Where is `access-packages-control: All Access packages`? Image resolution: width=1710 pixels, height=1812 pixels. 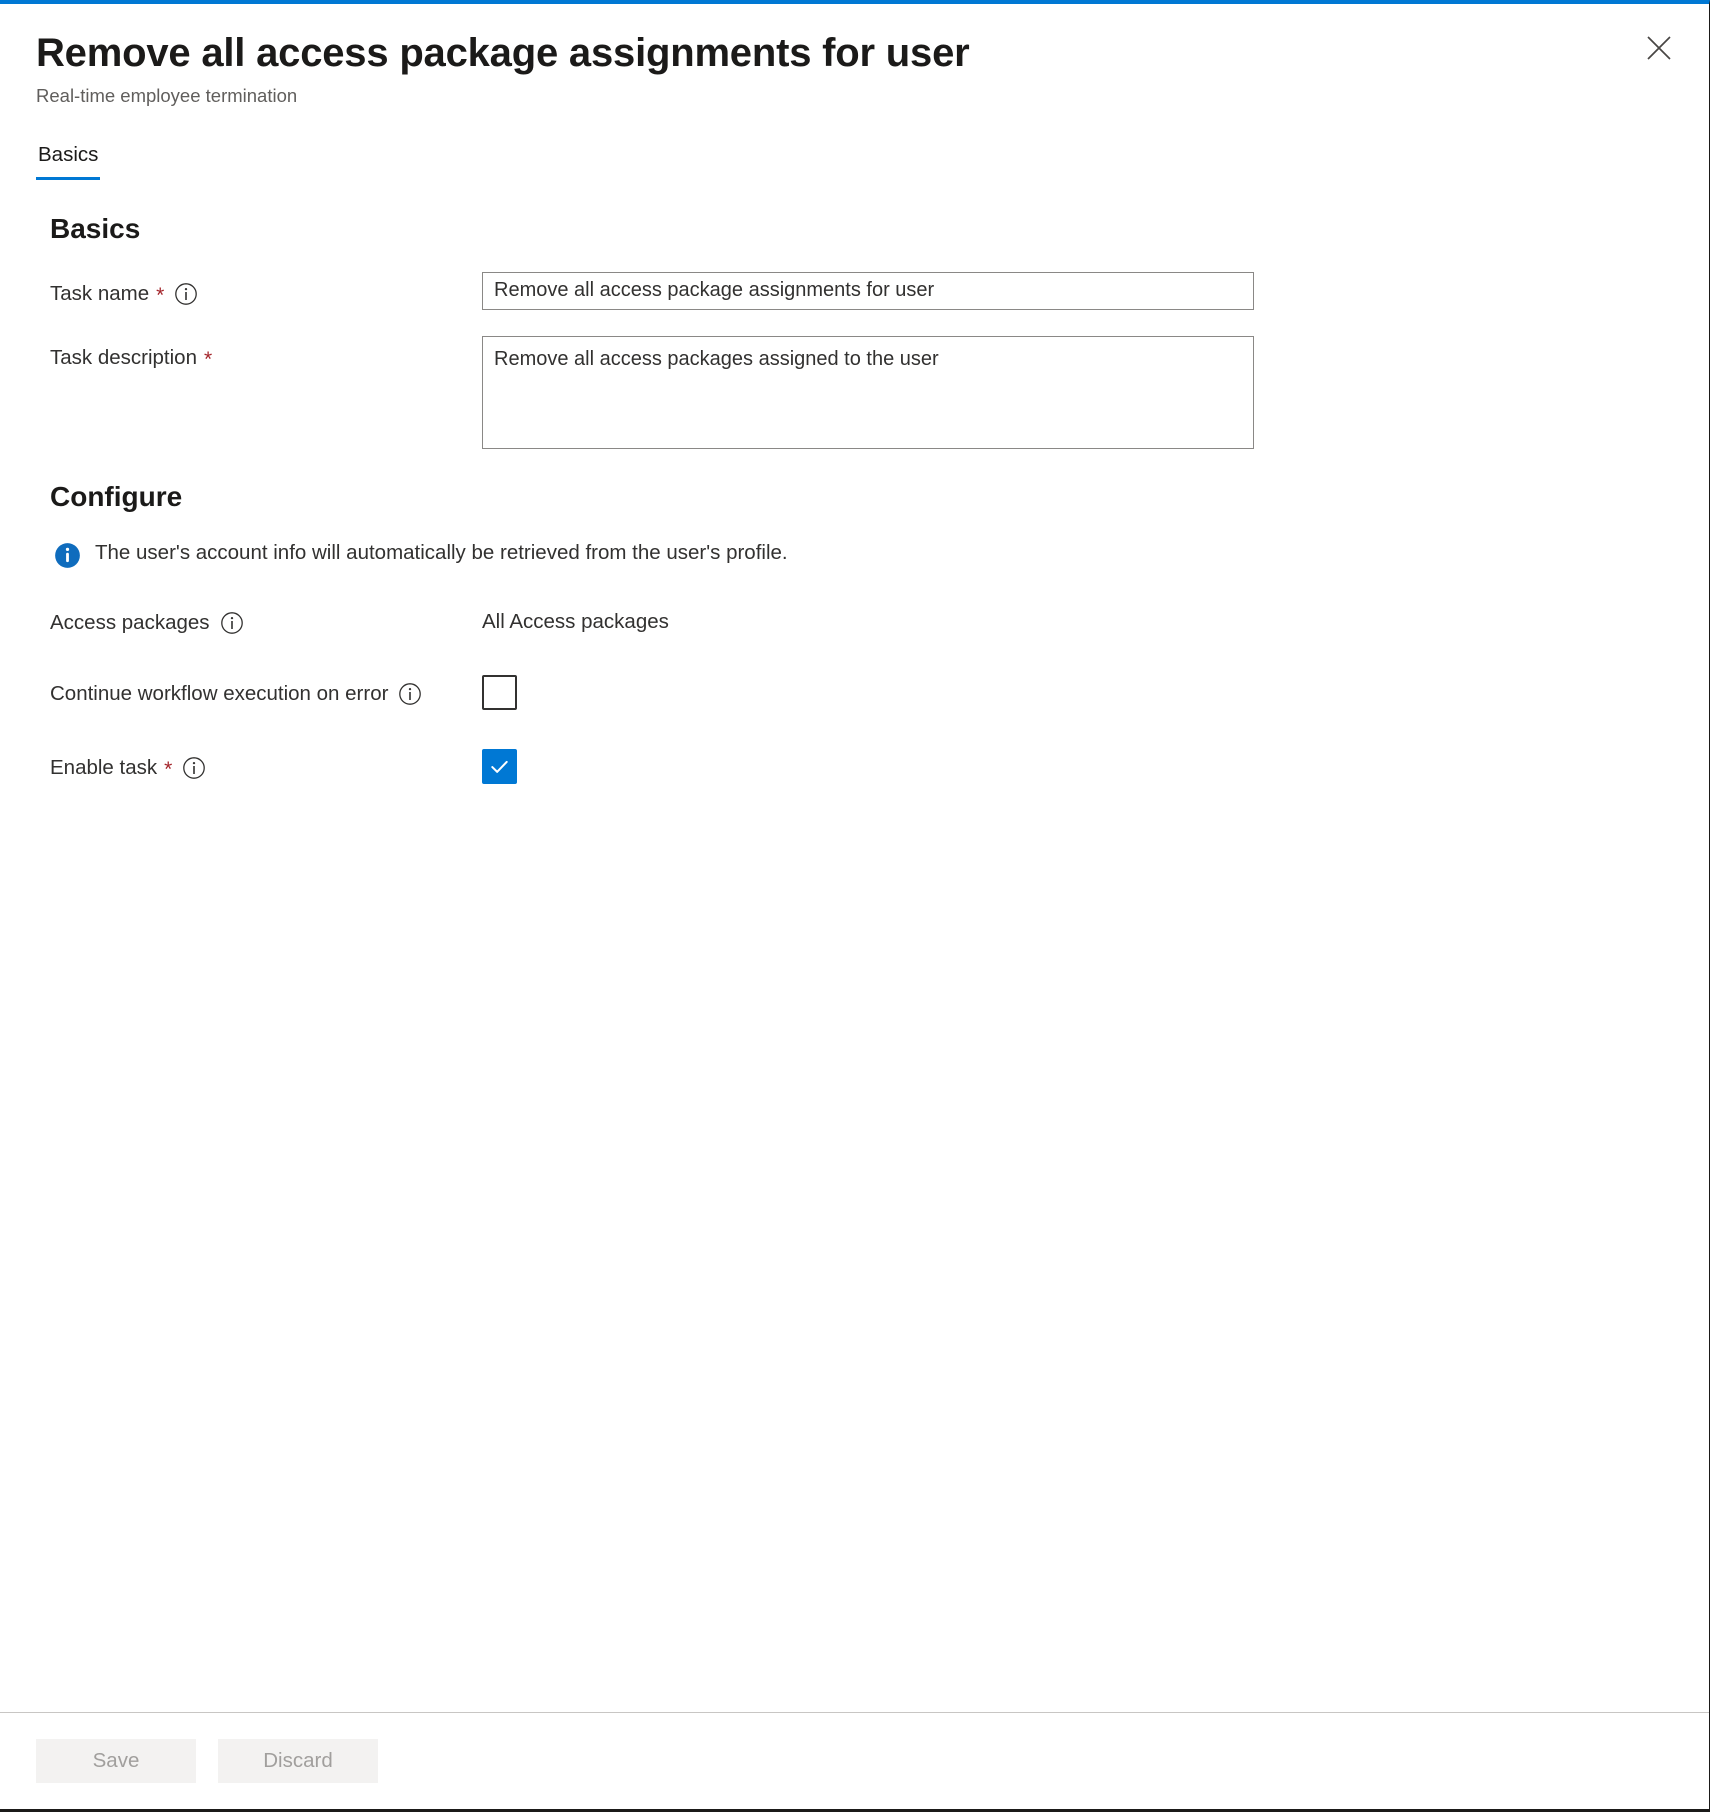 access-packages-control: All Access packages is located at coordinates (1077, 618).